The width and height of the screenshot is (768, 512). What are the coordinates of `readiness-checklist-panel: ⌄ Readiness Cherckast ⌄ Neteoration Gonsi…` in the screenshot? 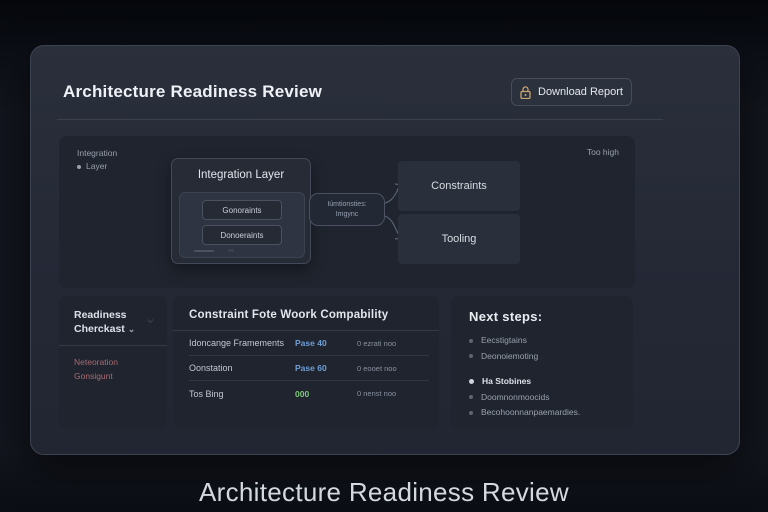 It's located at (113, 362).